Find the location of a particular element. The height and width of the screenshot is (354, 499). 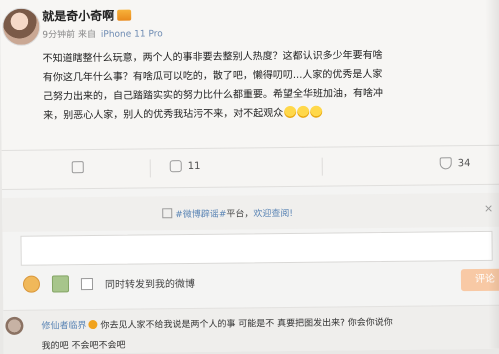

reply-username: 修仙者临界 is located at coordinates (63, 326).